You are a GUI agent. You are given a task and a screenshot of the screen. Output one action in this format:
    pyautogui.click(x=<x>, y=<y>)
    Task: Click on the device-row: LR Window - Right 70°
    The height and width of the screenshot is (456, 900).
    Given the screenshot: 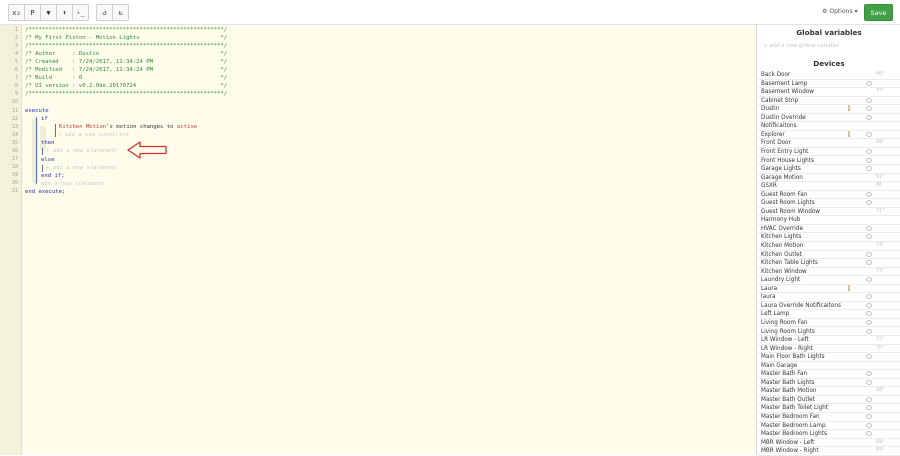 What is the action you would take?
    pyautogui.click(x=829, y=349)
    